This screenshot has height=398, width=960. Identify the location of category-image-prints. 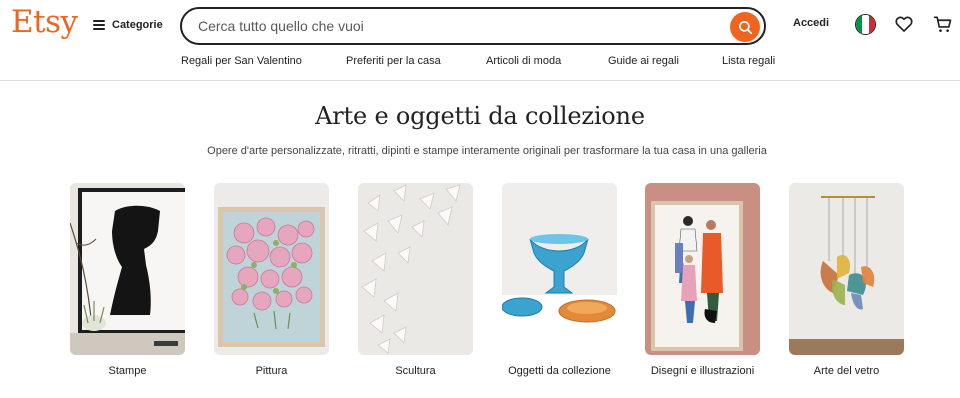
(127, 269).